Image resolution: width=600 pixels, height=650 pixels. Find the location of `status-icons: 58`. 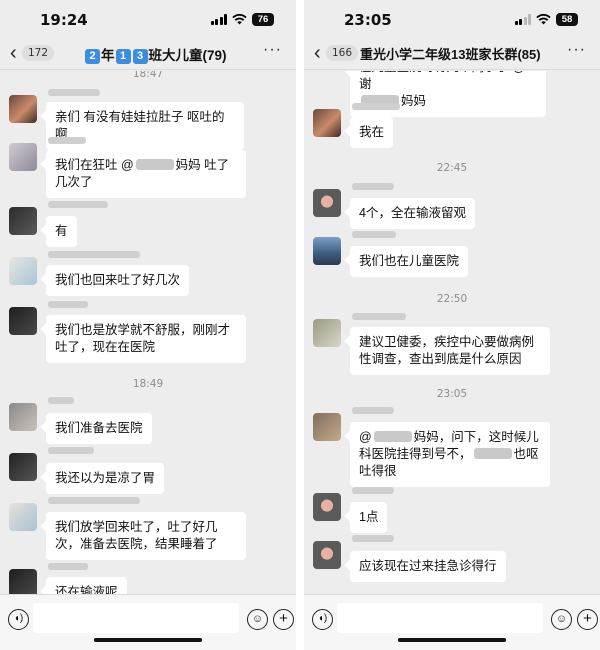

status-icons: 58 is located at coordinates (546, 19).